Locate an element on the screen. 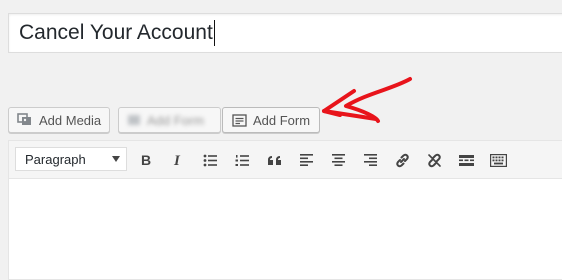 The image size is (562, 280). add-form-button: Add Form is located at coordinates (271, 120).